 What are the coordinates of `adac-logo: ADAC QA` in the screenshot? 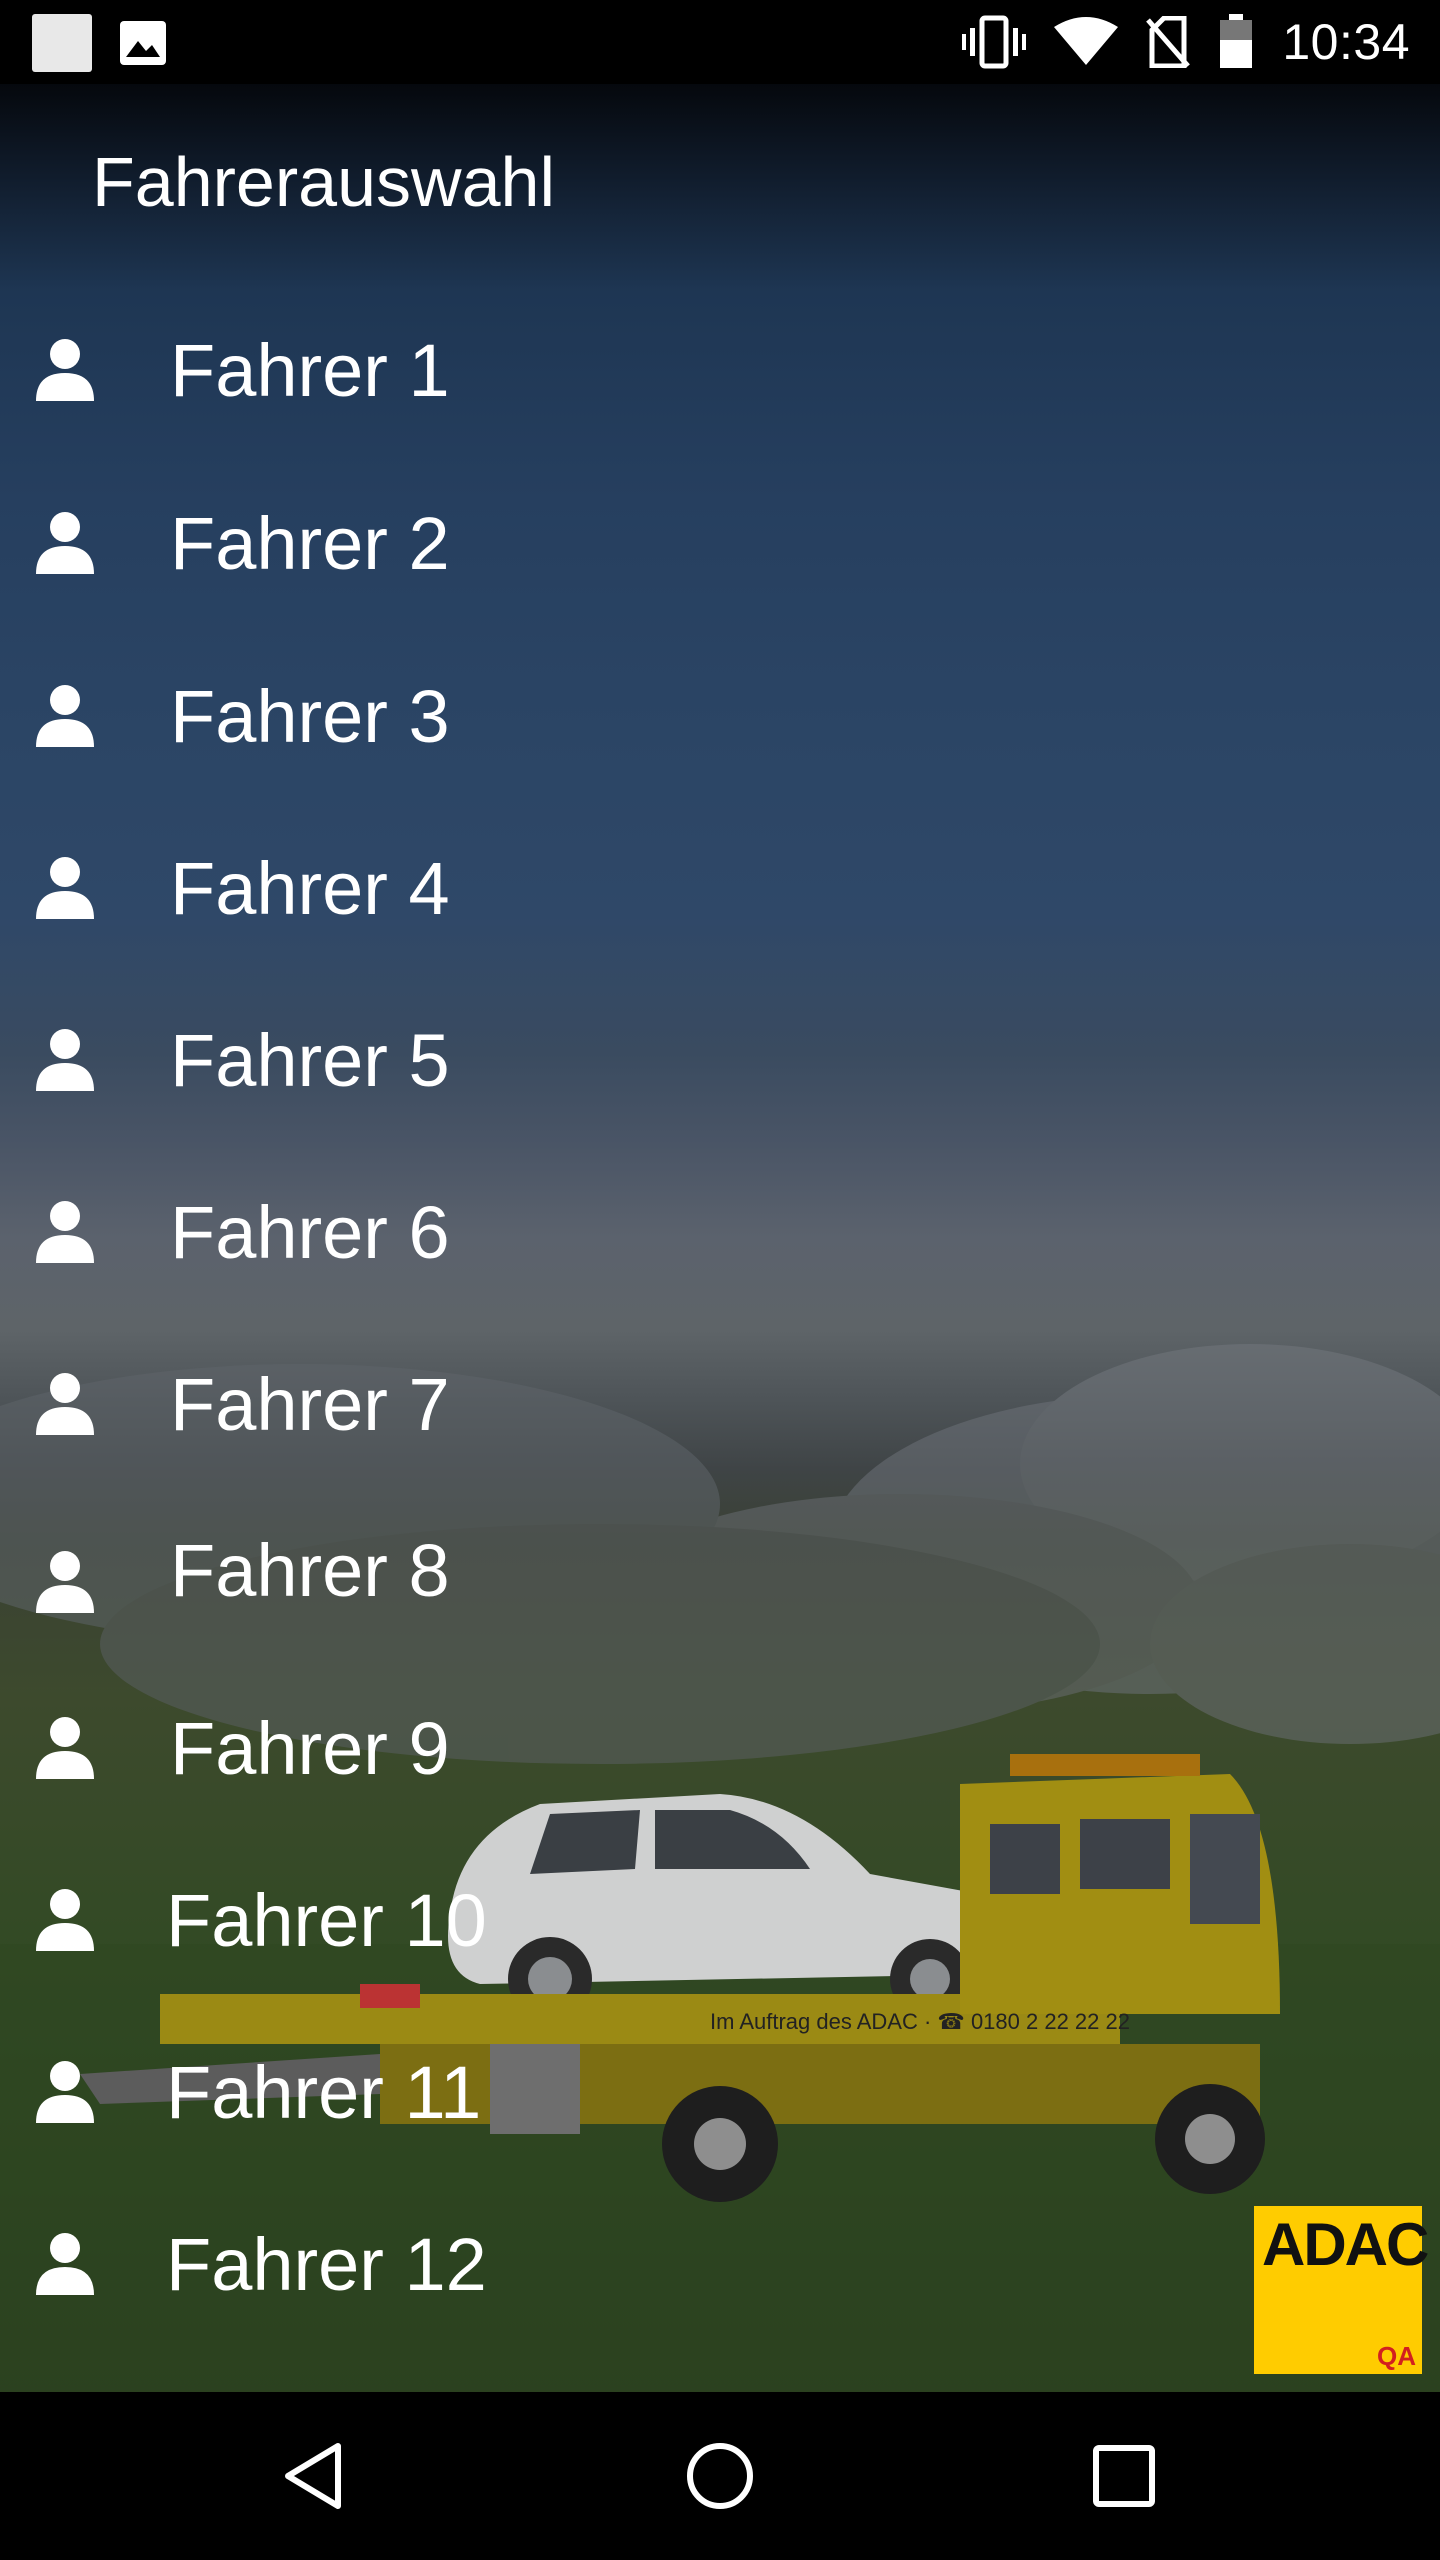 It's located at (1341, 2290).